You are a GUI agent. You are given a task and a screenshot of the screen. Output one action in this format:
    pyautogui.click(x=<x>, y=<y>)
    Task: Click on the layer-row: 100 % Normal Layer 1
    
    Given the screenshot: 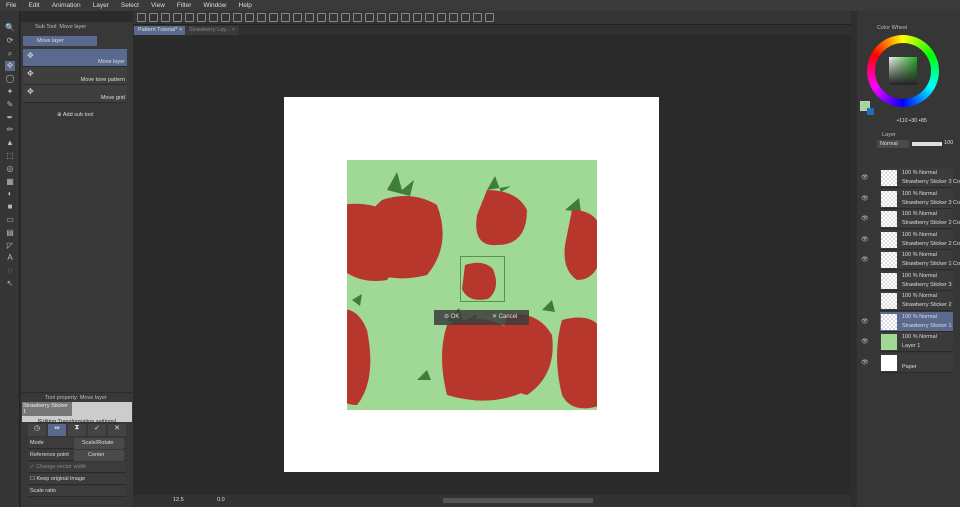 What is the action you would take?
    pyautogui.click(x=916, y=342)
    